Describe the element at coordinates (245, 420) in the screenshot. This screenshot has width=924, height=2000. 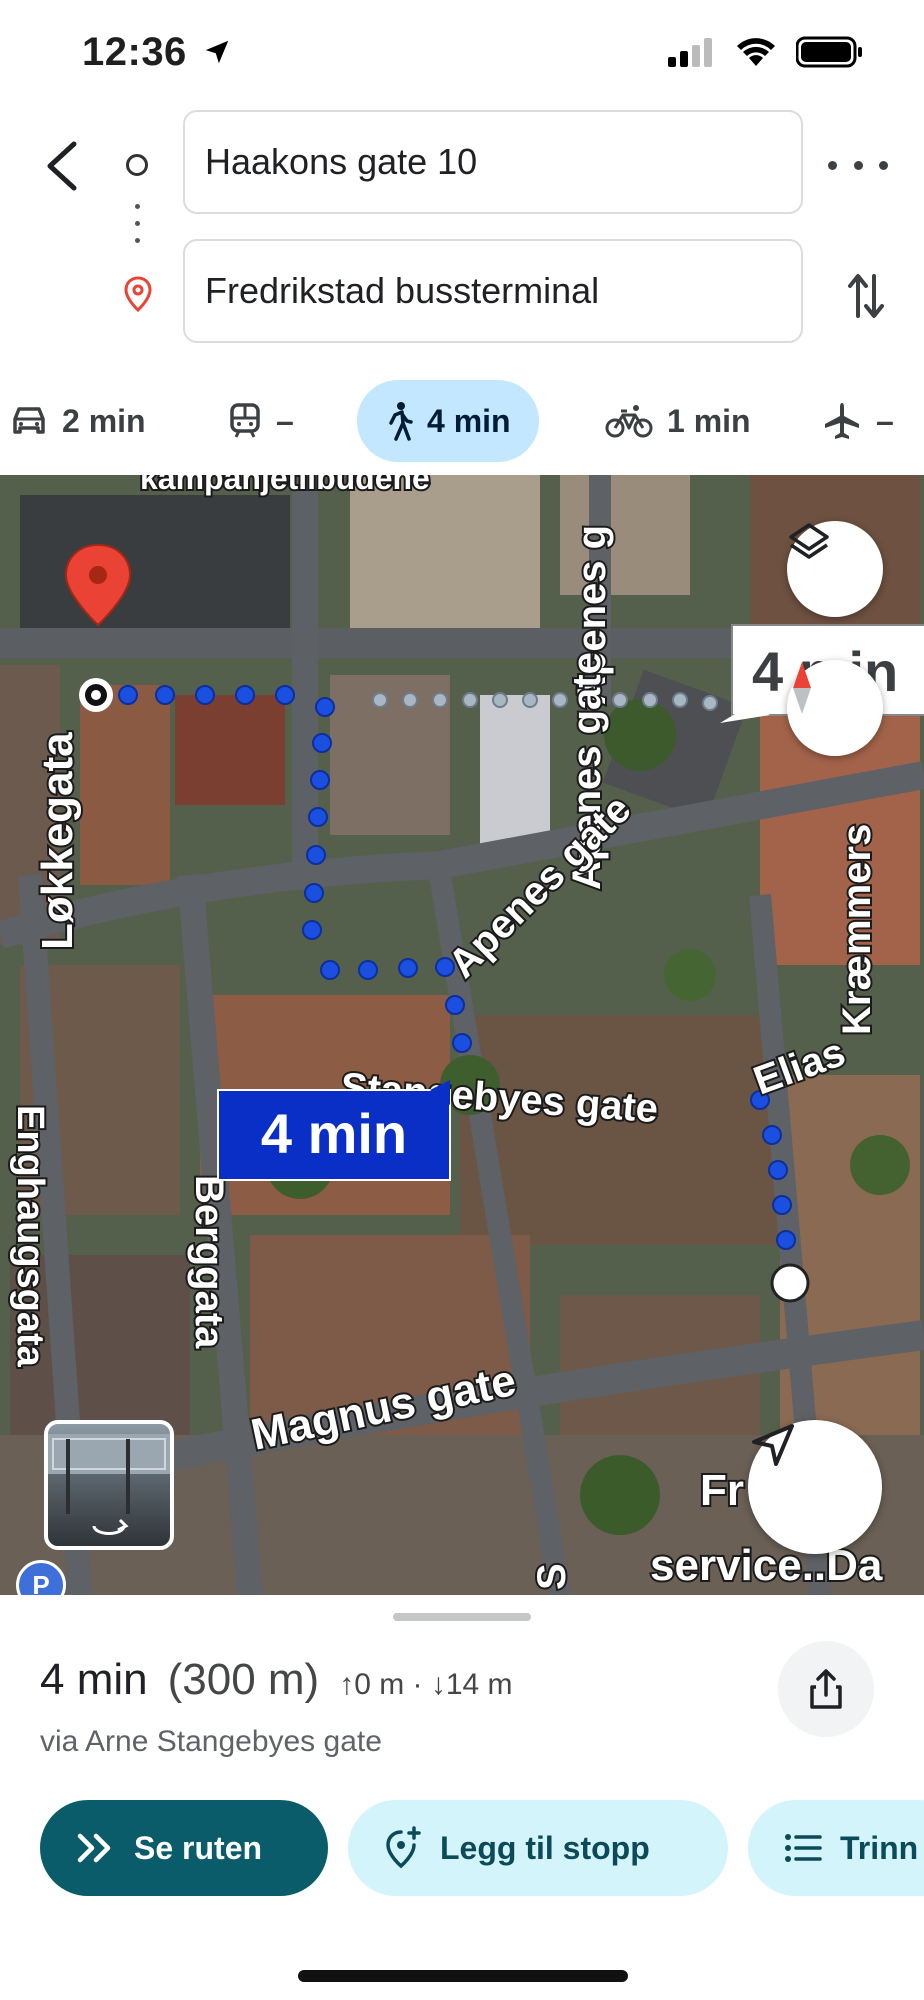
I see `train-icon` at that location.